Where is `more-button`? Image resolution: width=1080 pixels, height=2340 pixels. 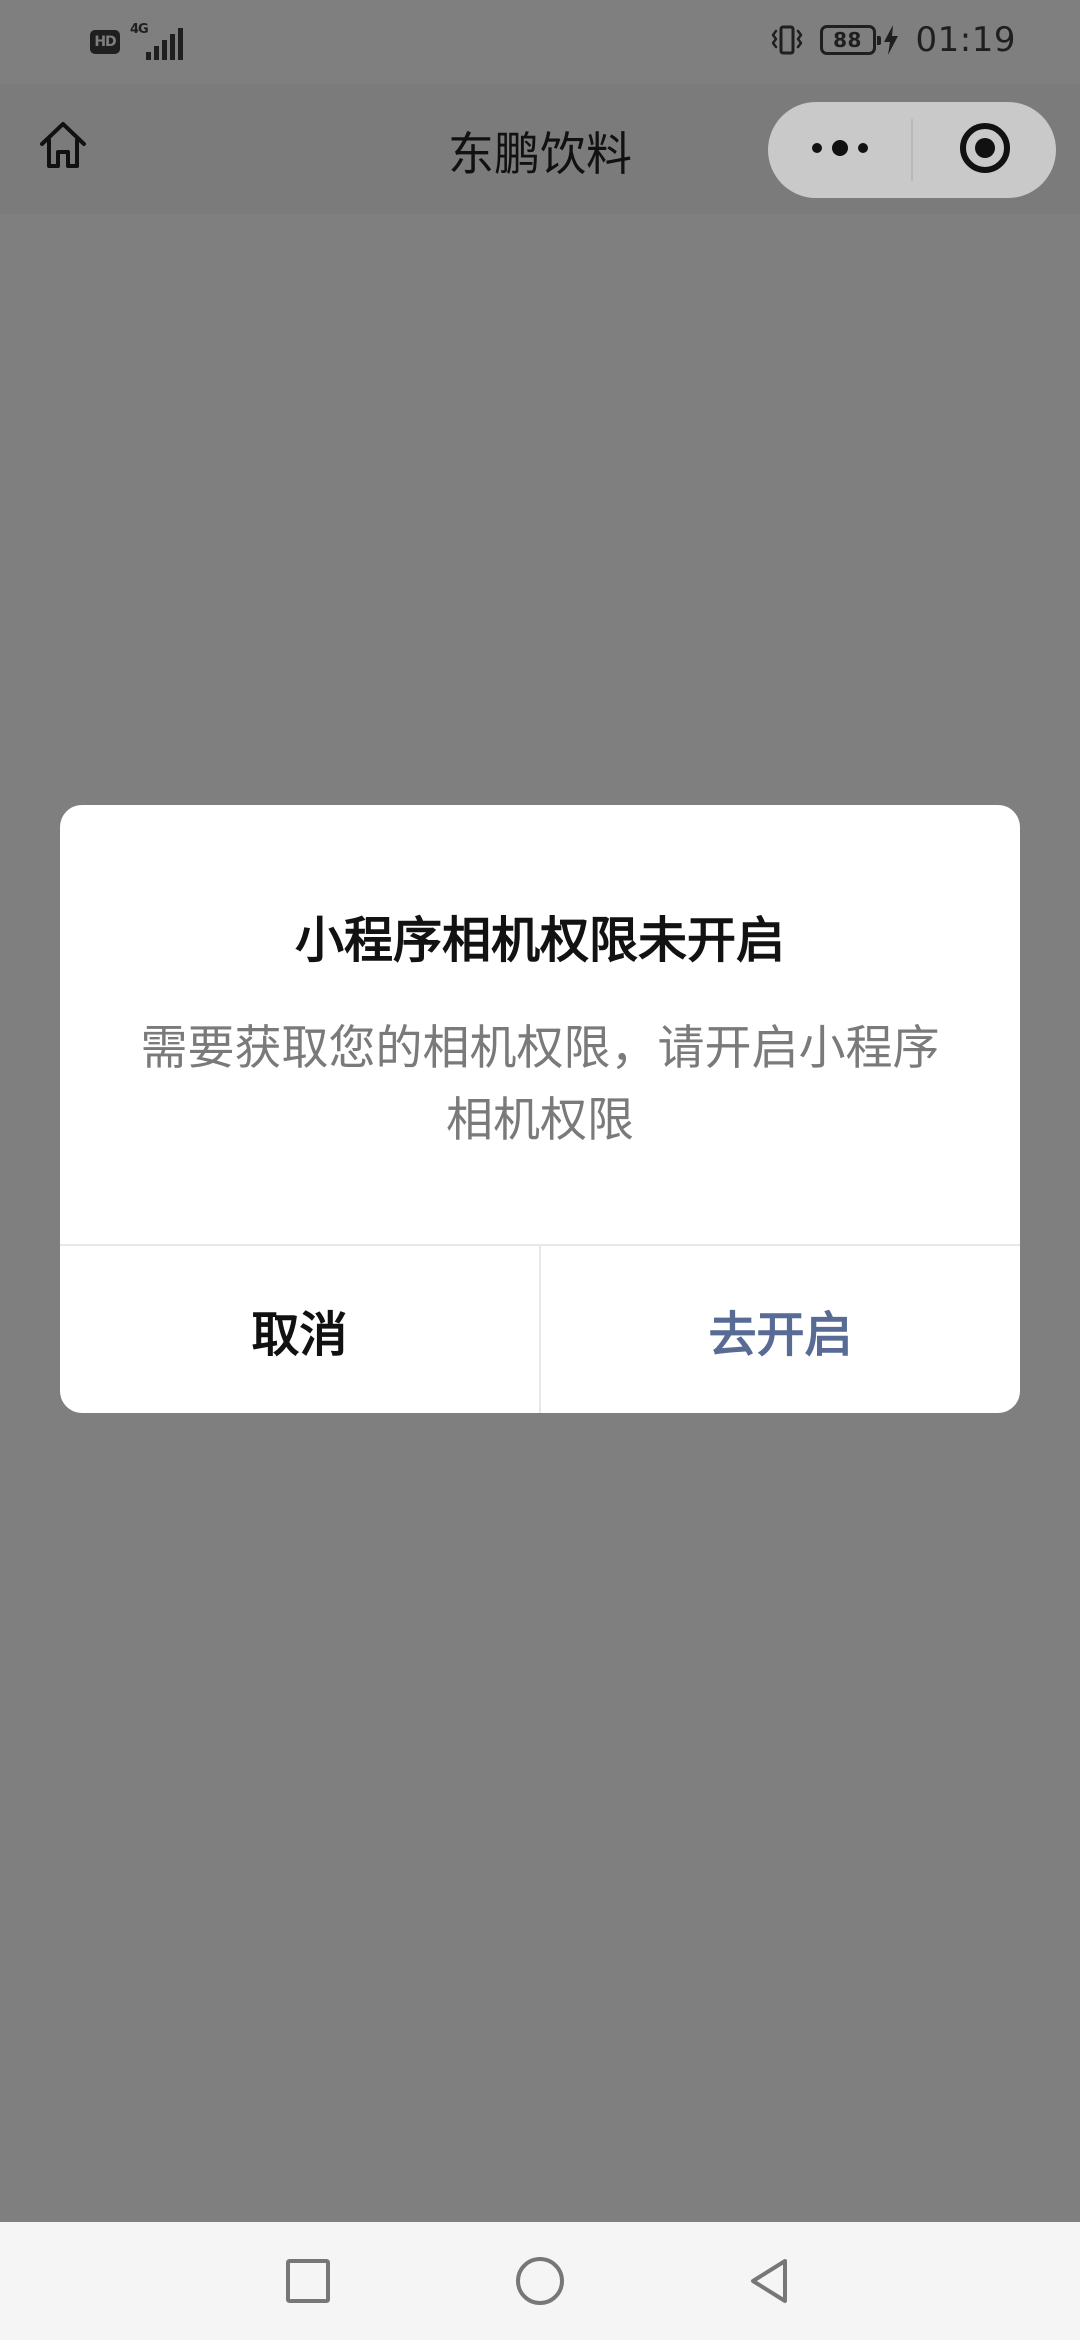 more-button is located at coordinates (839, 150).